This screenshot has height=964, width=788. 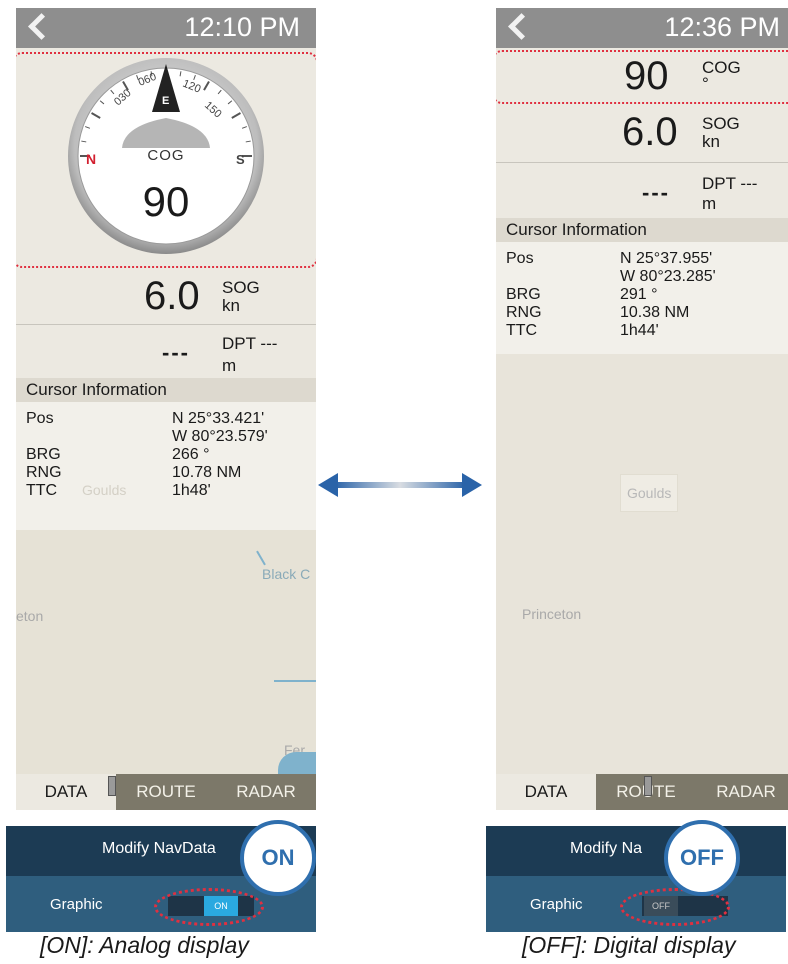 I want to click on rng-value: 10.78 NM, so click(x=207, y=472).